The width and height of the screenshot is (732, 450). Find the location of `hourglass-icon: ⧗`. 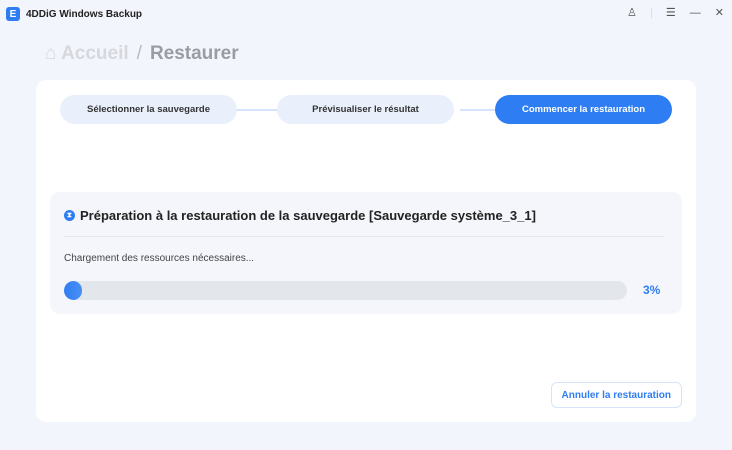

hourglass-icon: ⧗ is located at coordinates (69, 215).